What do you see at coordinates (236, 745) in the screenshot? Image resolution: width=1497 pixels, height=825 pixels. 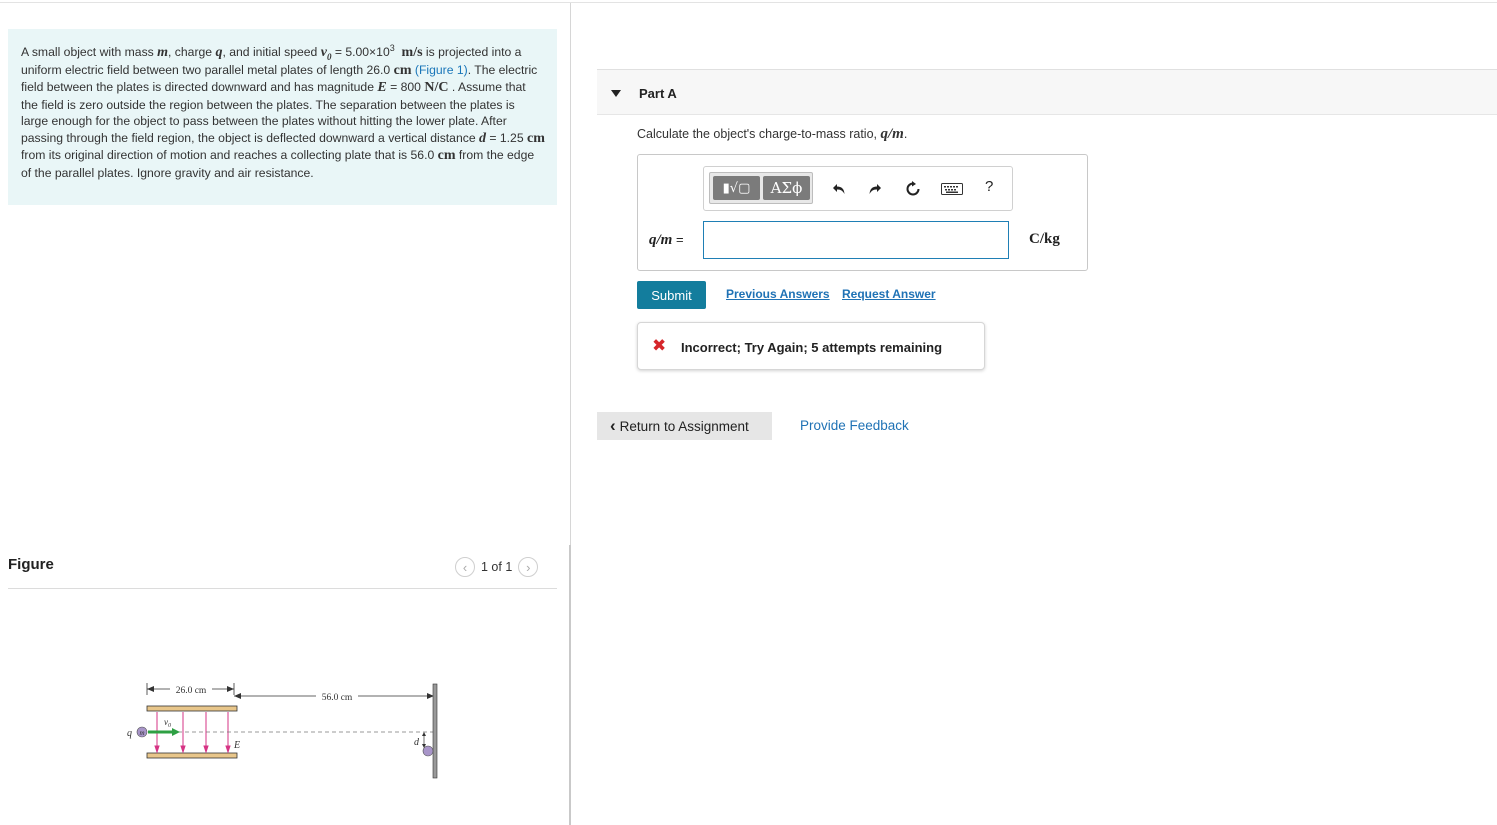 I see `label-E: E` at bounding box center [236, 745].